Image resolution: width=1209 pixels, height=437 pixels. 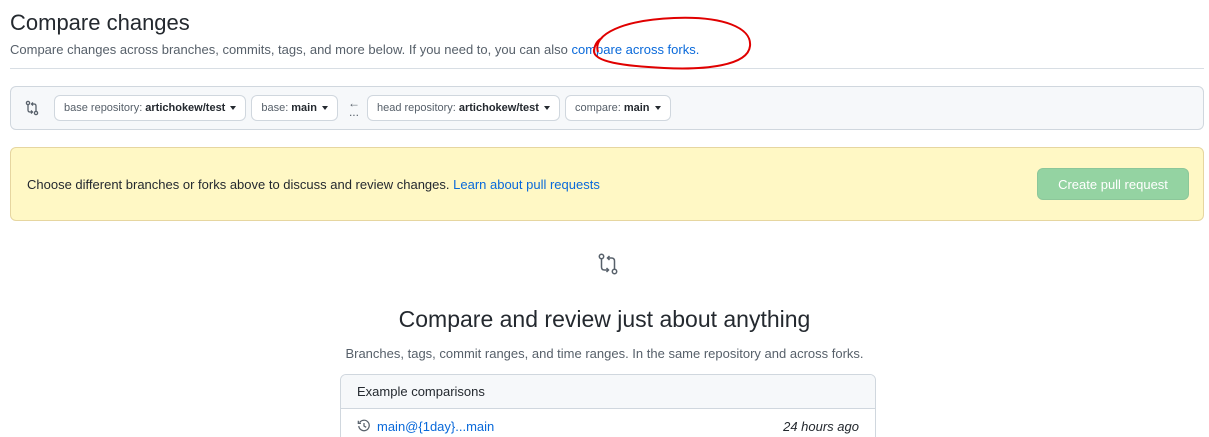 What do you see at coordinates (100, 22) in the screenshot?
I see `page-title: Compare changes` at bounding box center [100, 22].